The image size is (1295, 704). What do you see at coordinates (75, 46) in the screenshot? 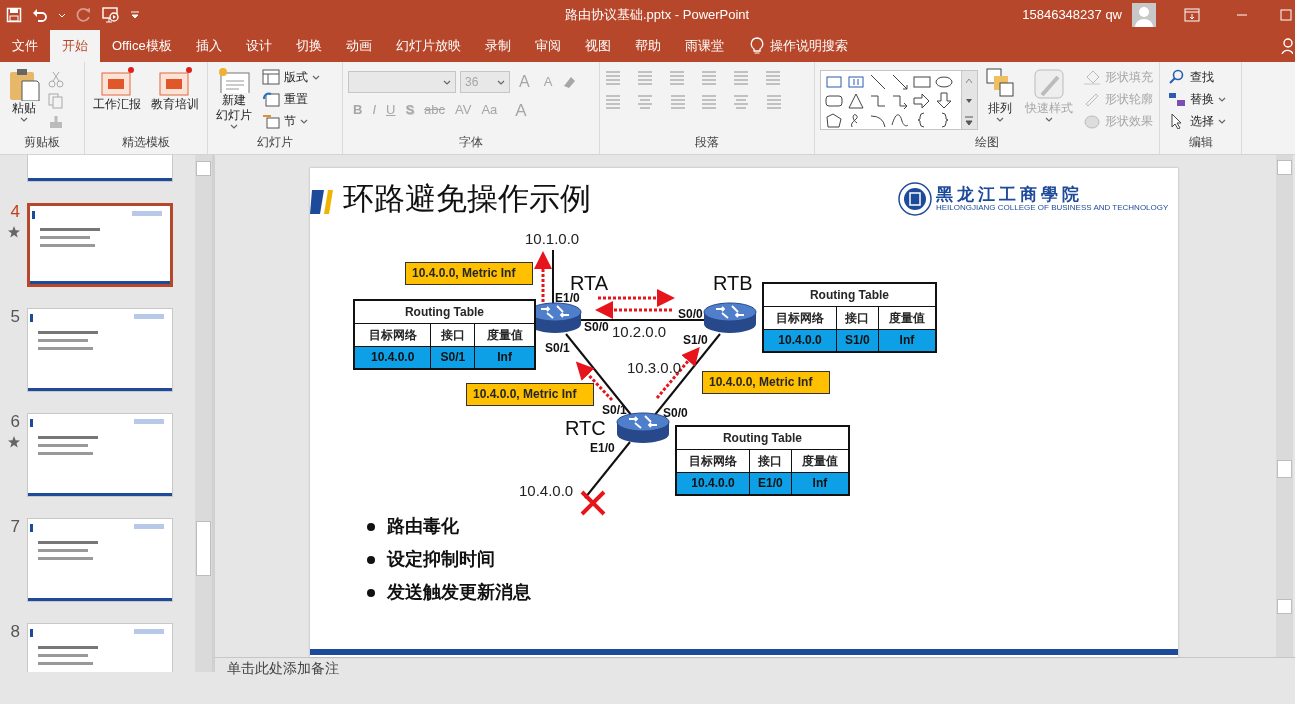
I see `ribbon-tab: 开始` at bounding box center [75, 46].